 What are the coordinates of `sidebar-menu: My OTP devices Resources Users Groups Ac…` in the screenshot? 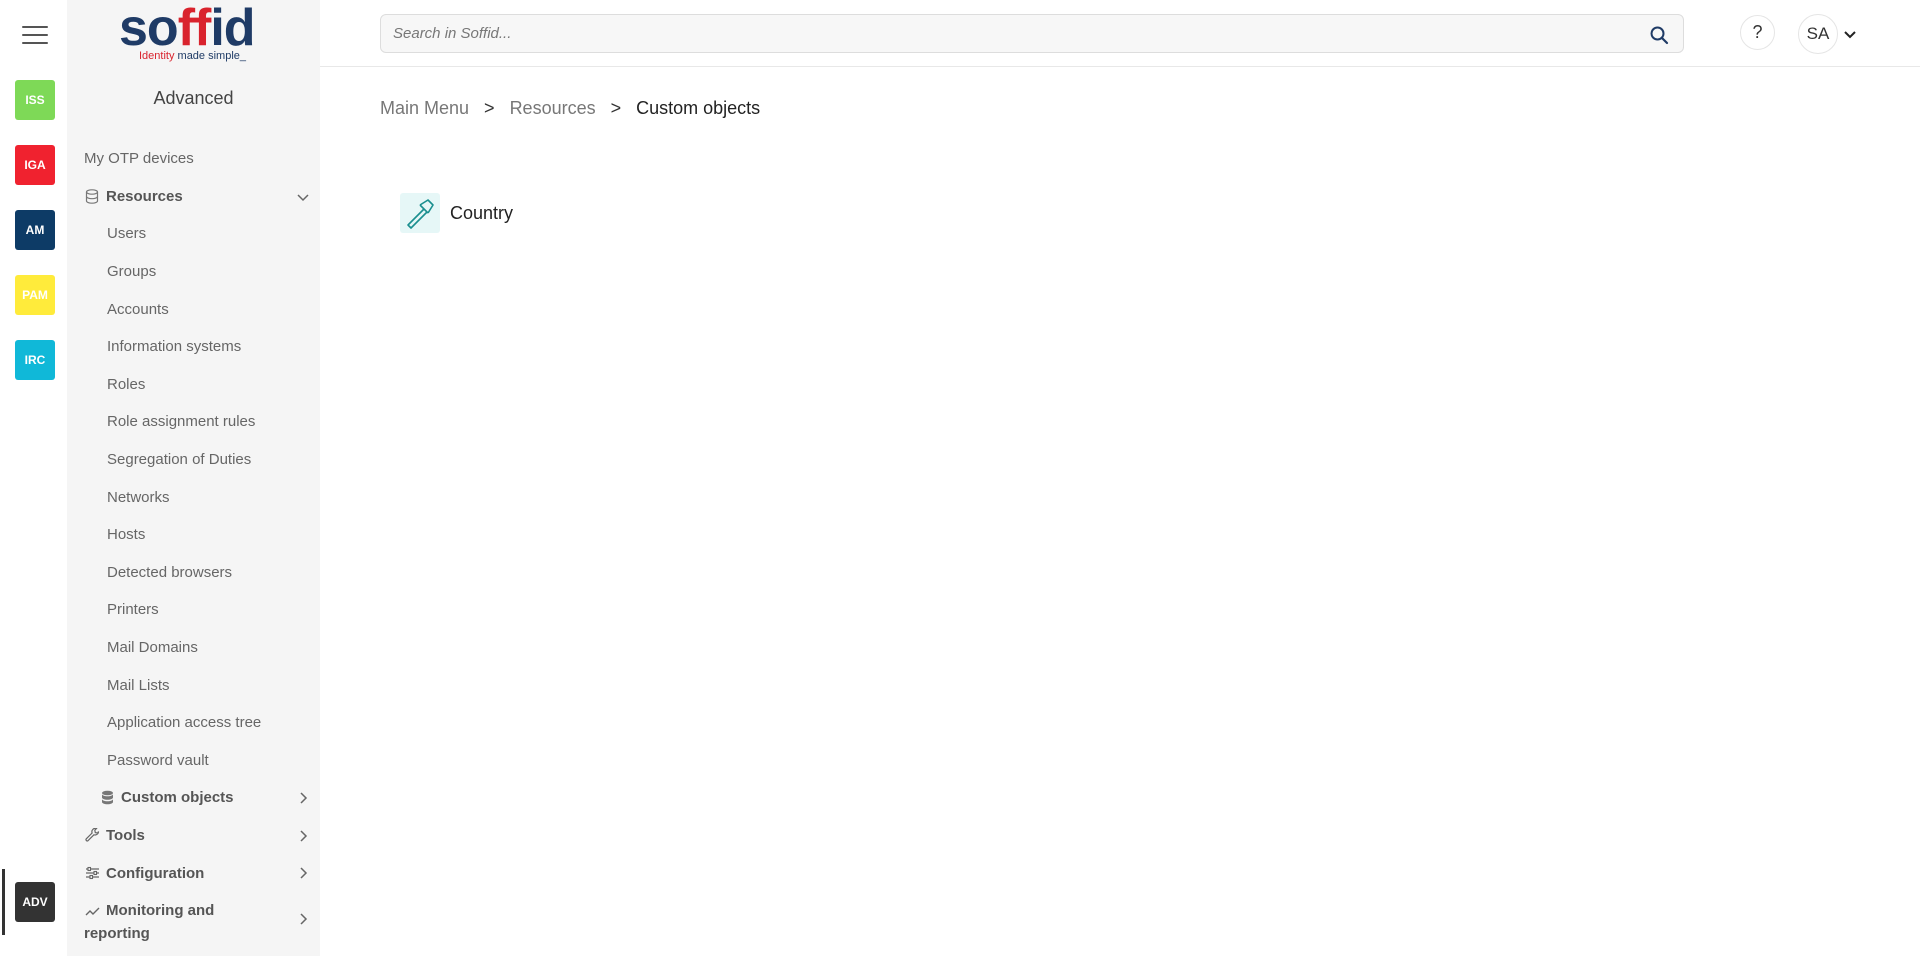 It's located at (193, 543).